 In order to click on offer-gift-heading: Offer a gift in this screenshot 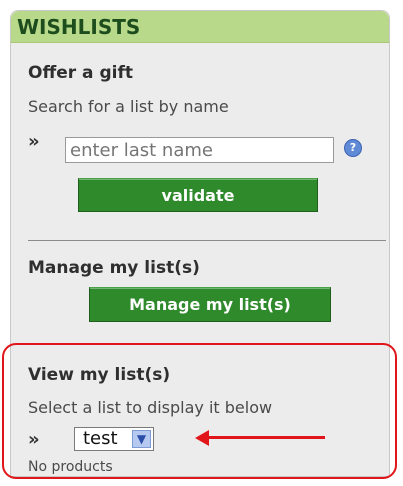, I will do `click(80, 73)`.